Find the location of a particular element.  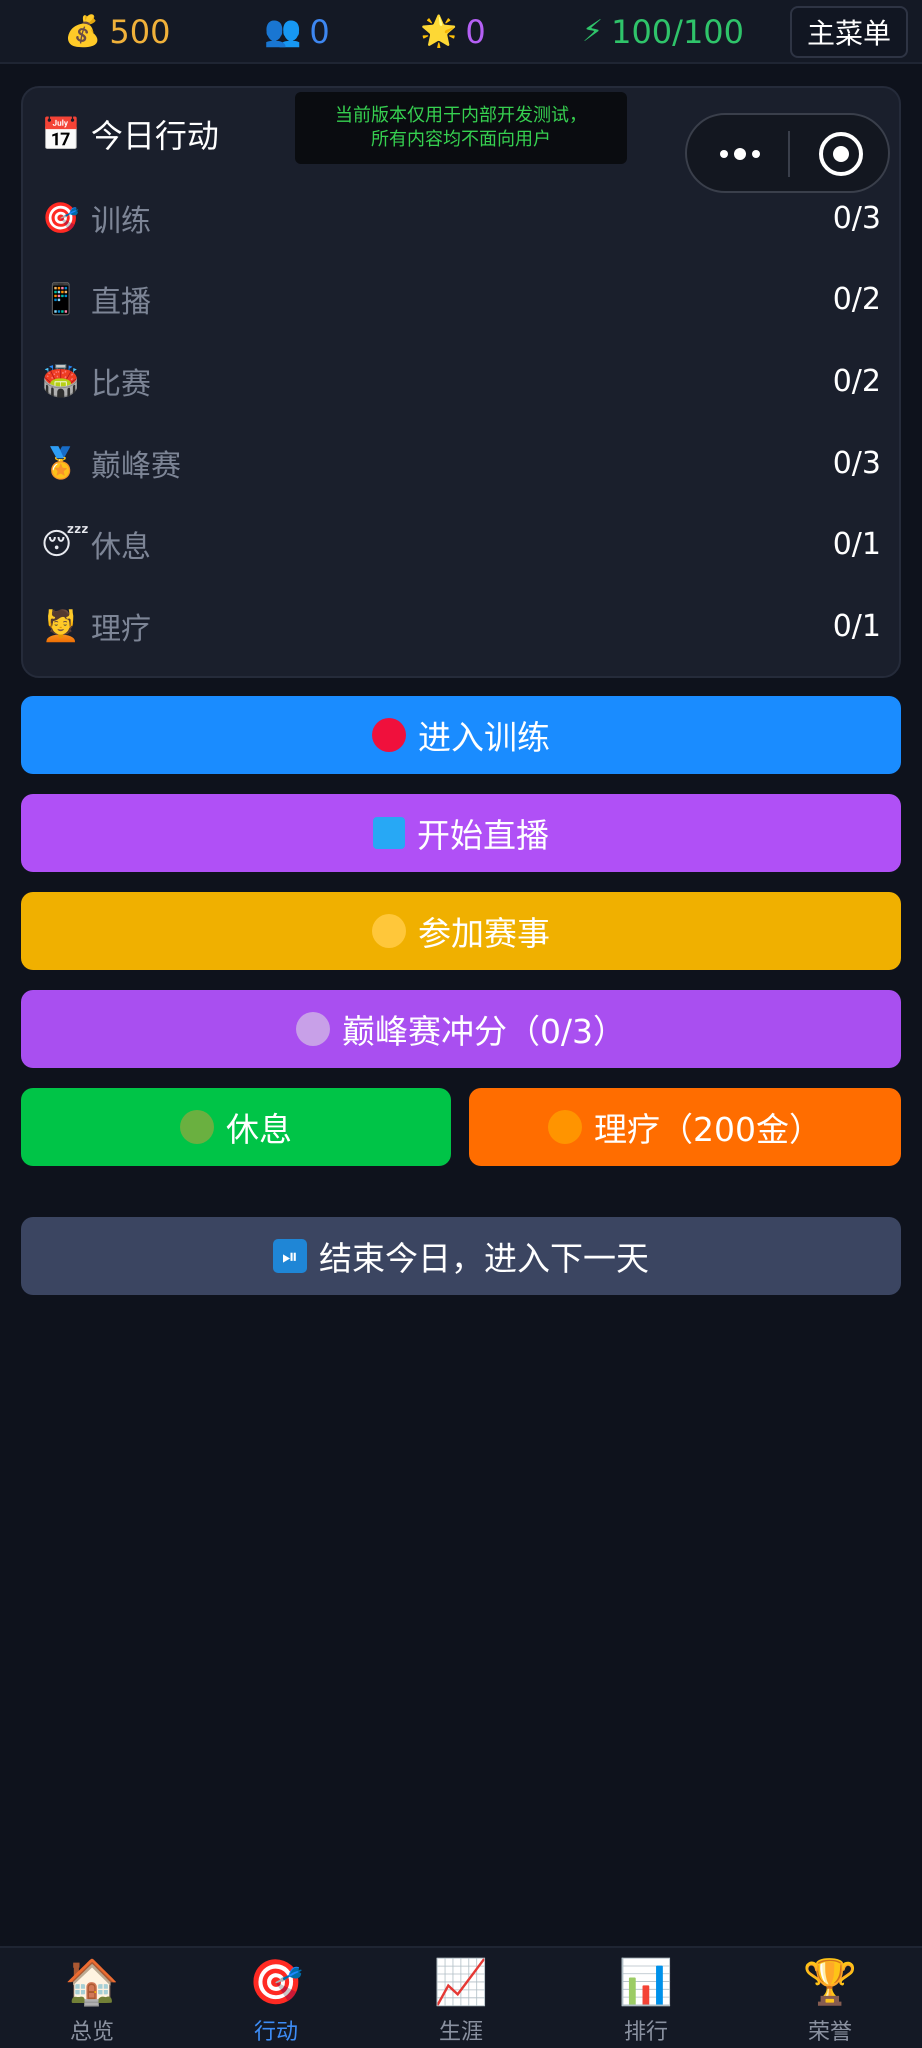

tab-ranking: 📊 排行 is located at coordinates (646, 2002).